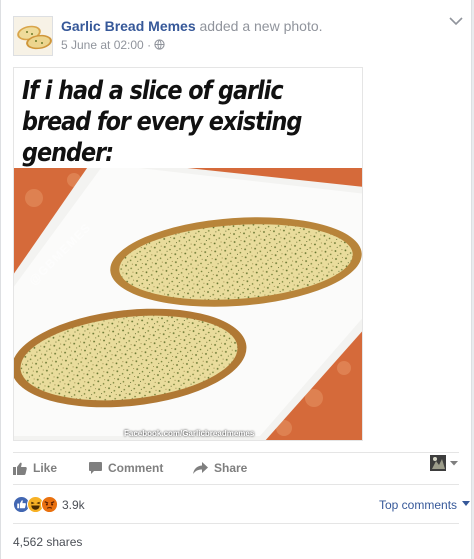  I want to click on share-label: Share, so click(231, 468).